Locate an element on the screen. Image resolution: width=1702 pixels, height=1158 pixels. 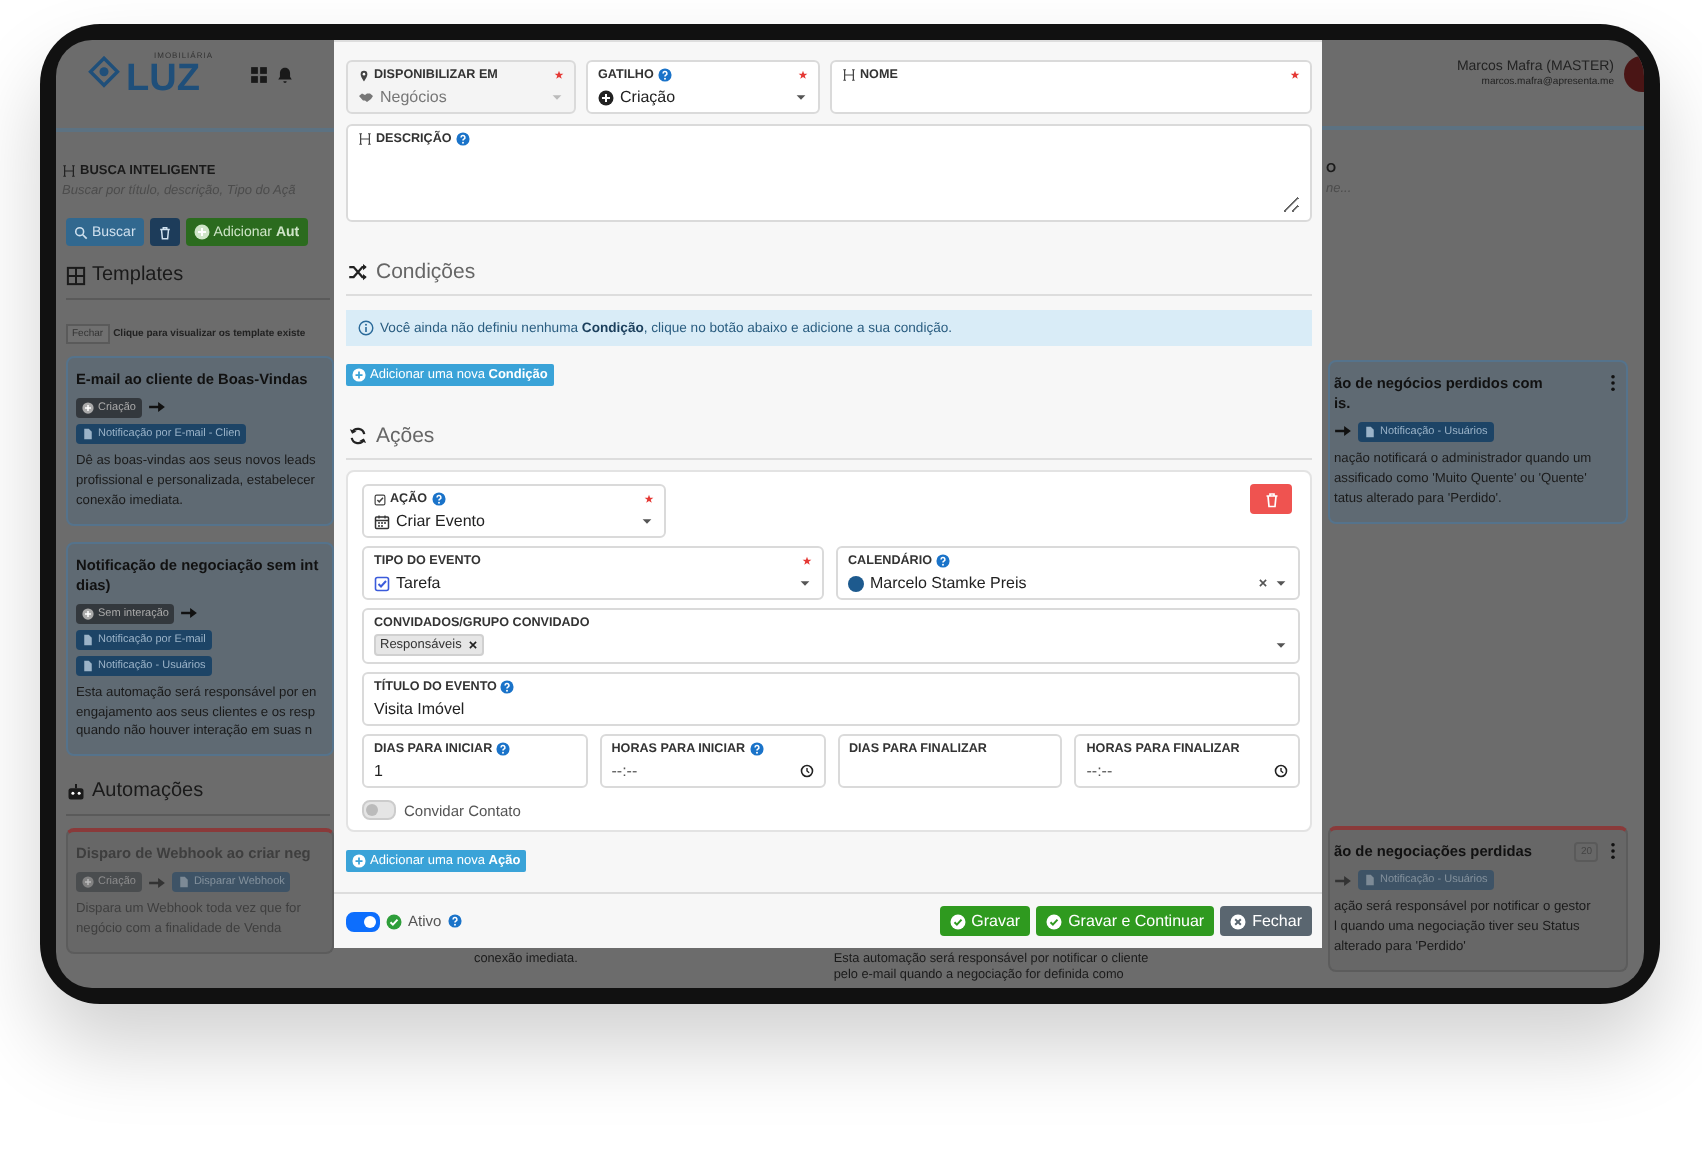
footer-button: Gravar is located at coordinates (985, 921).